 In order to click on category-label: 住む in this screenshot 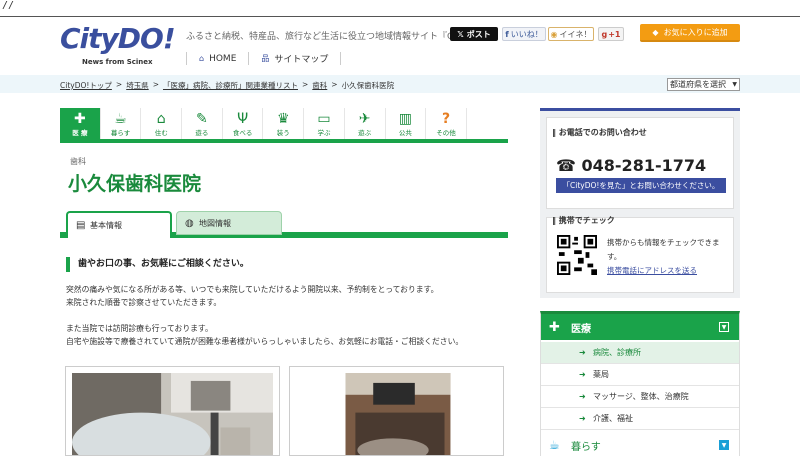, I will do `click(161, 133)`.